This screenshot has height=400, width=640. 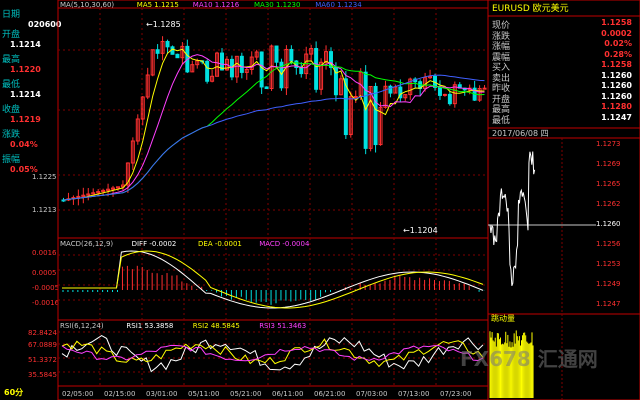 I want to click on legend-item: MA60 1.1234, so click(x=338, y=5).